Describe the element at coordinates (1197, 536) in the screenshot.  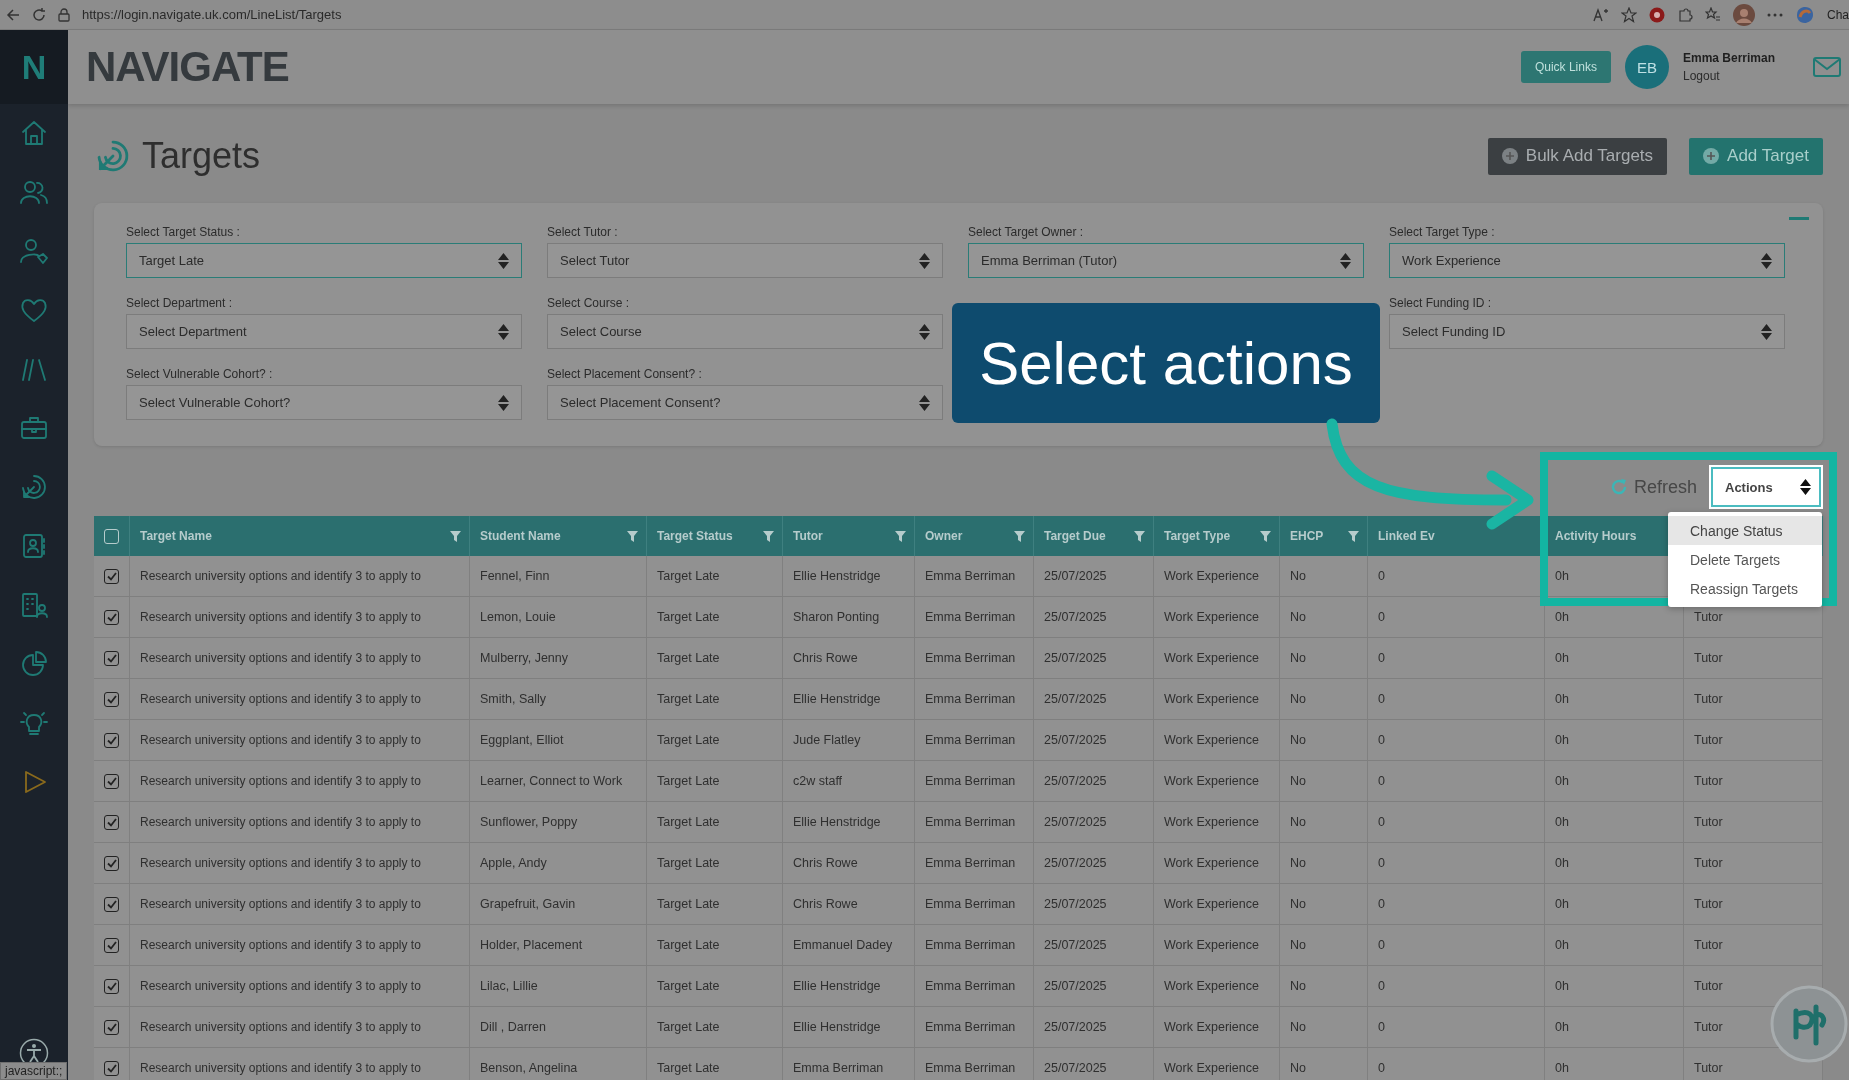
I see `column-header: Target Type` at that location.